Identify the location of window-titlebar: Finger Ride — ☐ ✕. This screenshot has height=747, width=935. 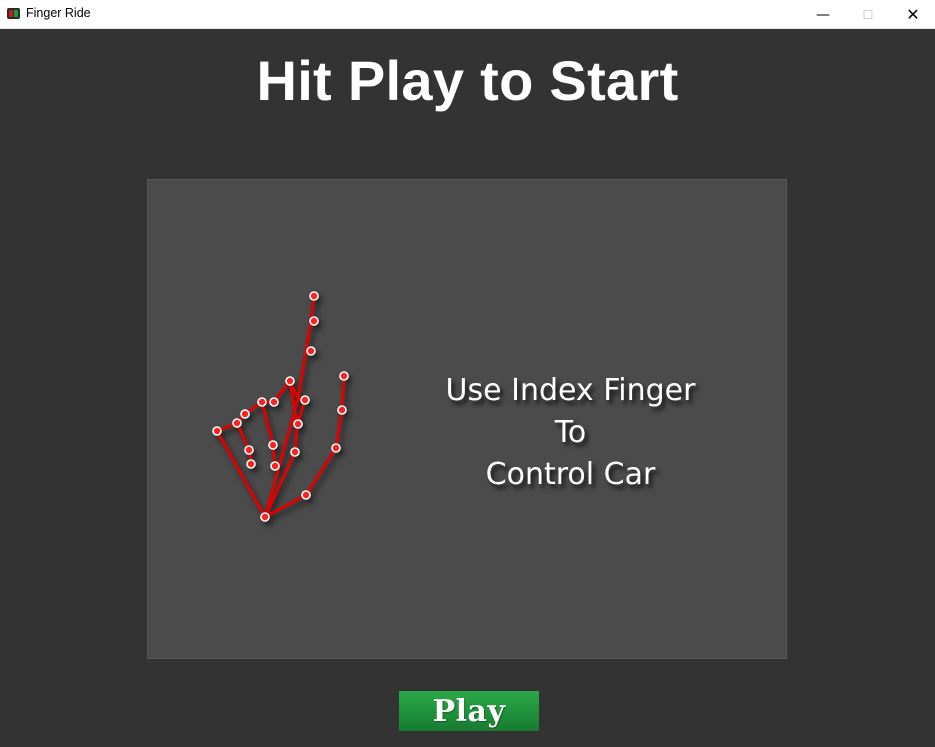
(467, 14).